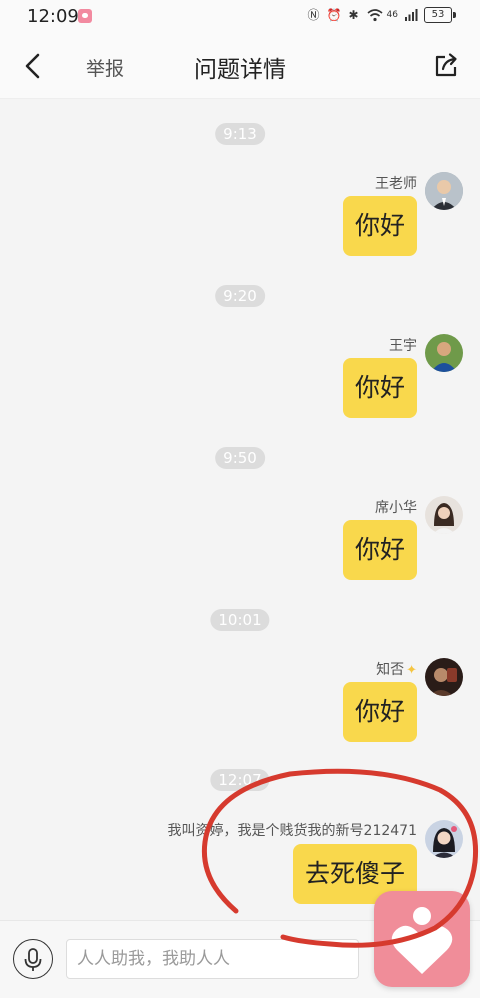  What do you see at coordinates (240, 70) in the screenshot?
I see `page-title: 问题详情` at bounding box center [240, 70].